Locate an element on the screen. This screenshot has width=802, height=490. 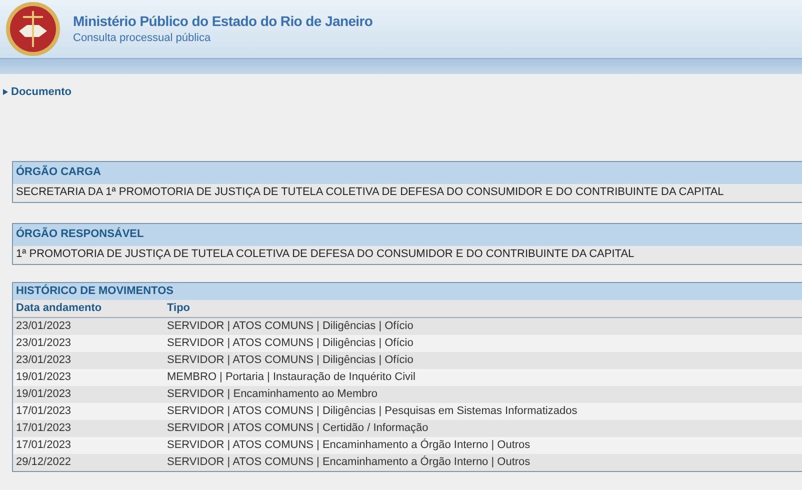
column-header: Data andamento is located at coordinates (59, 308).